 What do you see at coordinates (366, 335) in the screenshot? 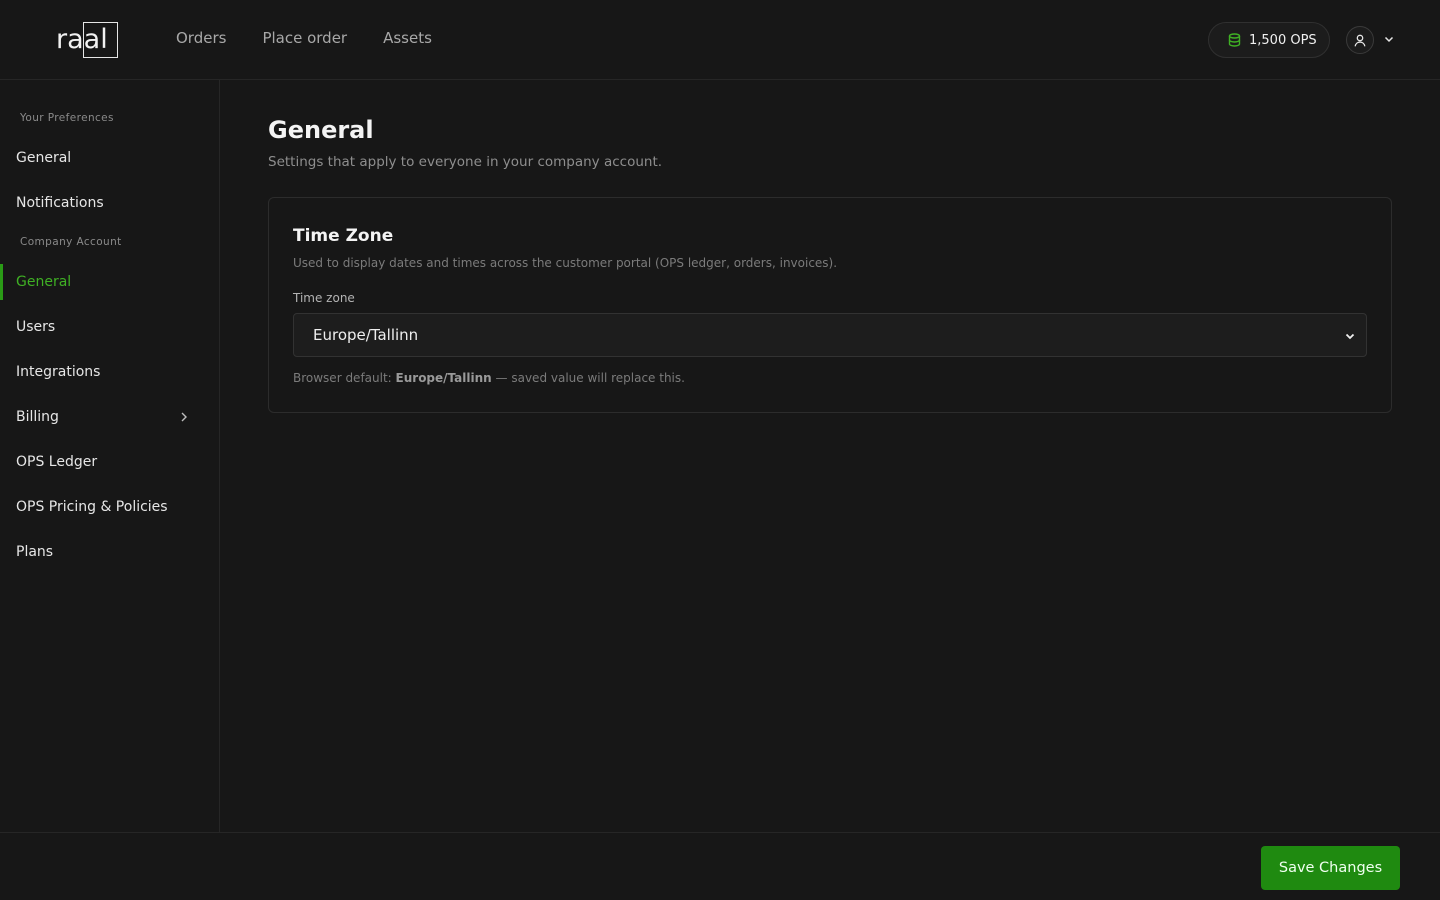
I see `timezone-selected-value: Europe/Tallinn` at bounding box center [366, 335].